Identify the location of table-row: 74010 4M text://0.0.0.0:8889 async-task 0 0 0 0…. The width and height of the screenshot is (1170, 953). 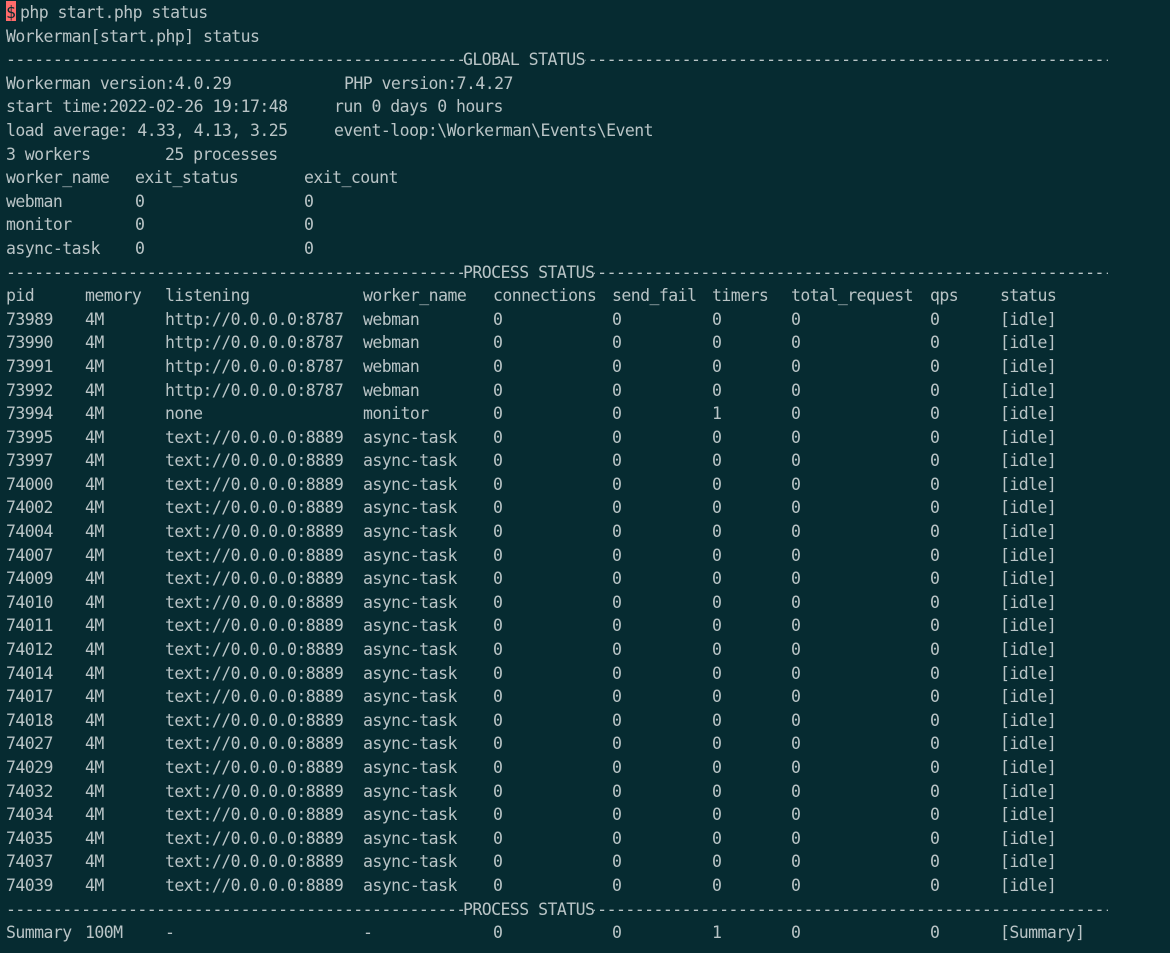
(588, 603).